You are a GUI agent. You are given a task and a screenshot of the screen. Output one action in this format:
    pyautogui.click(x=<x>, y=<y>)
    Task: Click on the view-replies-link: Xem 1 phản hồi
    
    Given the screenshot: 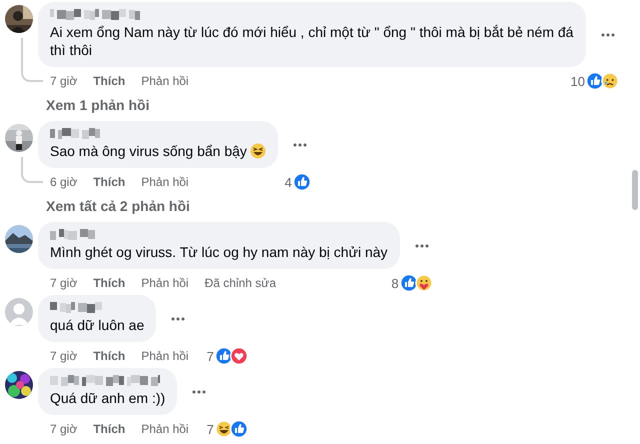 What is the action you would take?
    pyautogui.click(x=98, y=105)
    